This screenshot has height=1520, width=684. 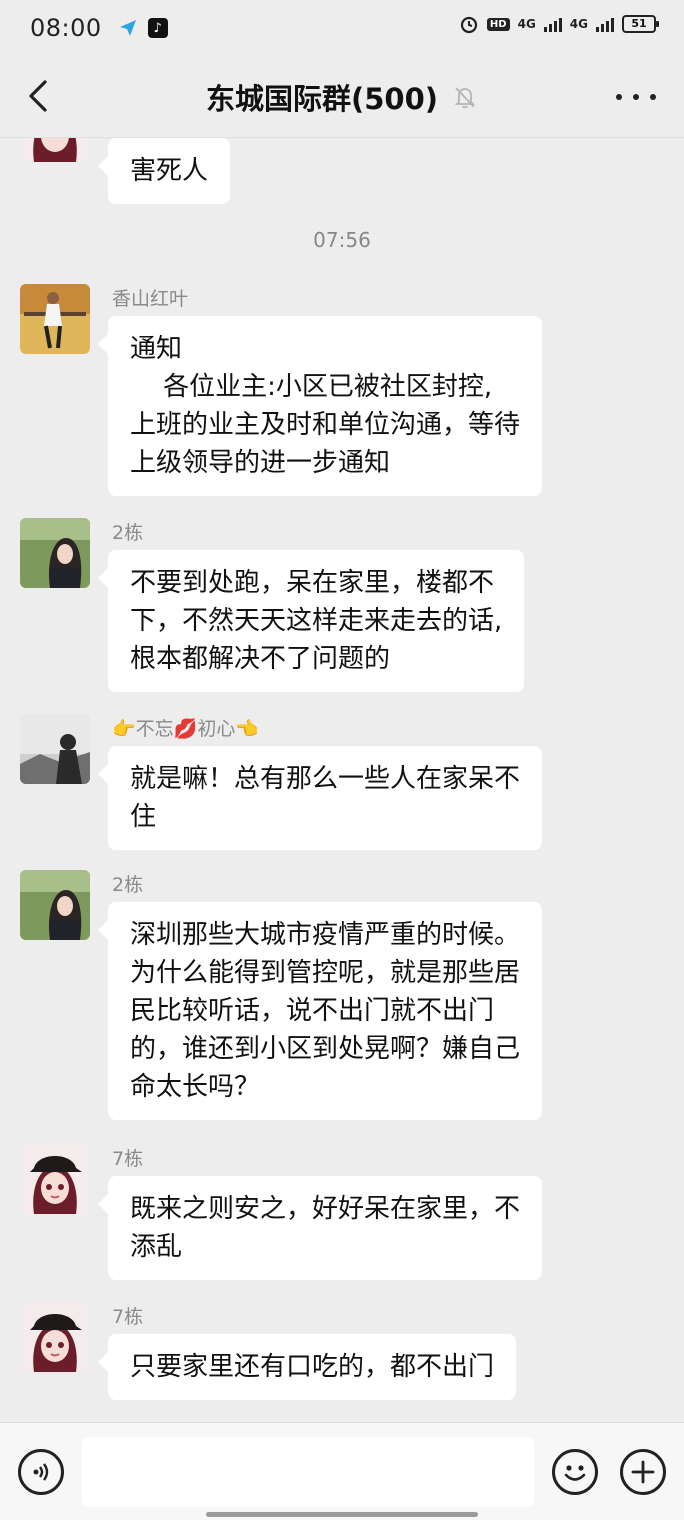 I want to click on sender-name: 👉不忘💋初心👈, so click(x=185, y=729).